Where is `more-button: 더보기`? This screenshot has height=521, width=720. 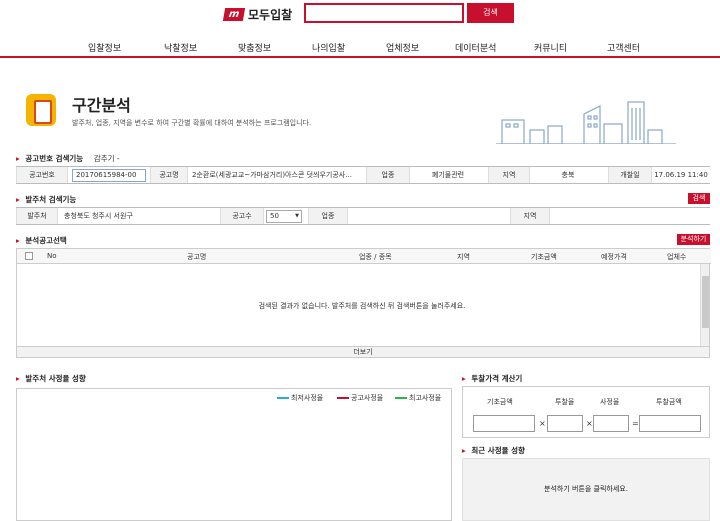
more-button: 더보기 is located at coordinates (363, 351).